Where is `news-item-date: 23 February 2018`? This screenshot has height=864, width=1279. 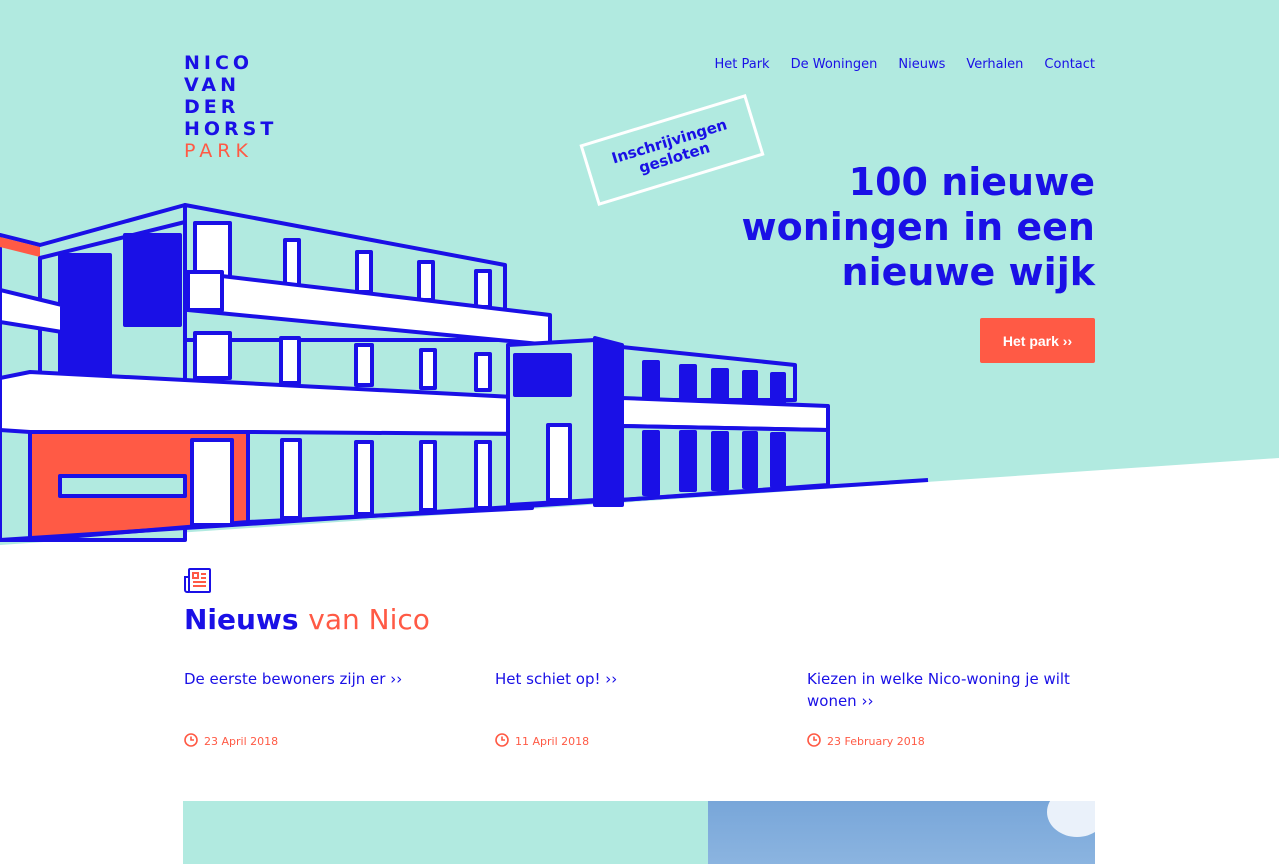 news-item-date: 23 February 2018 is located at coordinates (866, 741).